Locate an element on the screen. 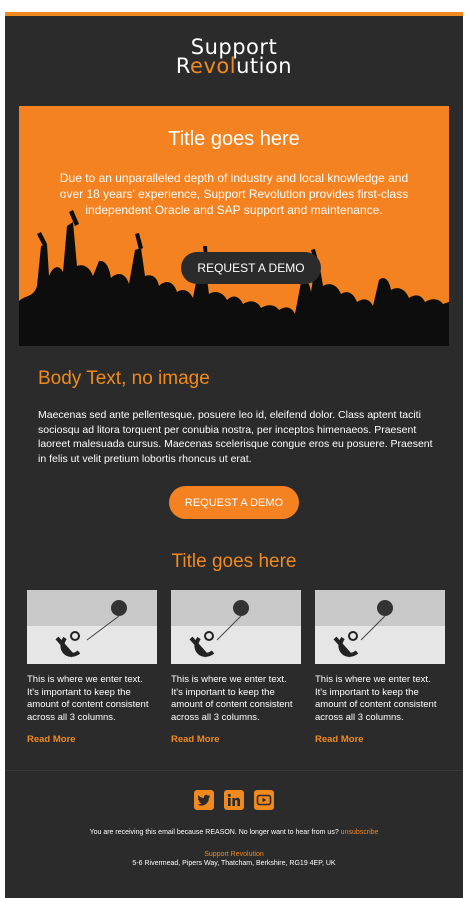  youtube-icon is located at coordinates (264, 800).